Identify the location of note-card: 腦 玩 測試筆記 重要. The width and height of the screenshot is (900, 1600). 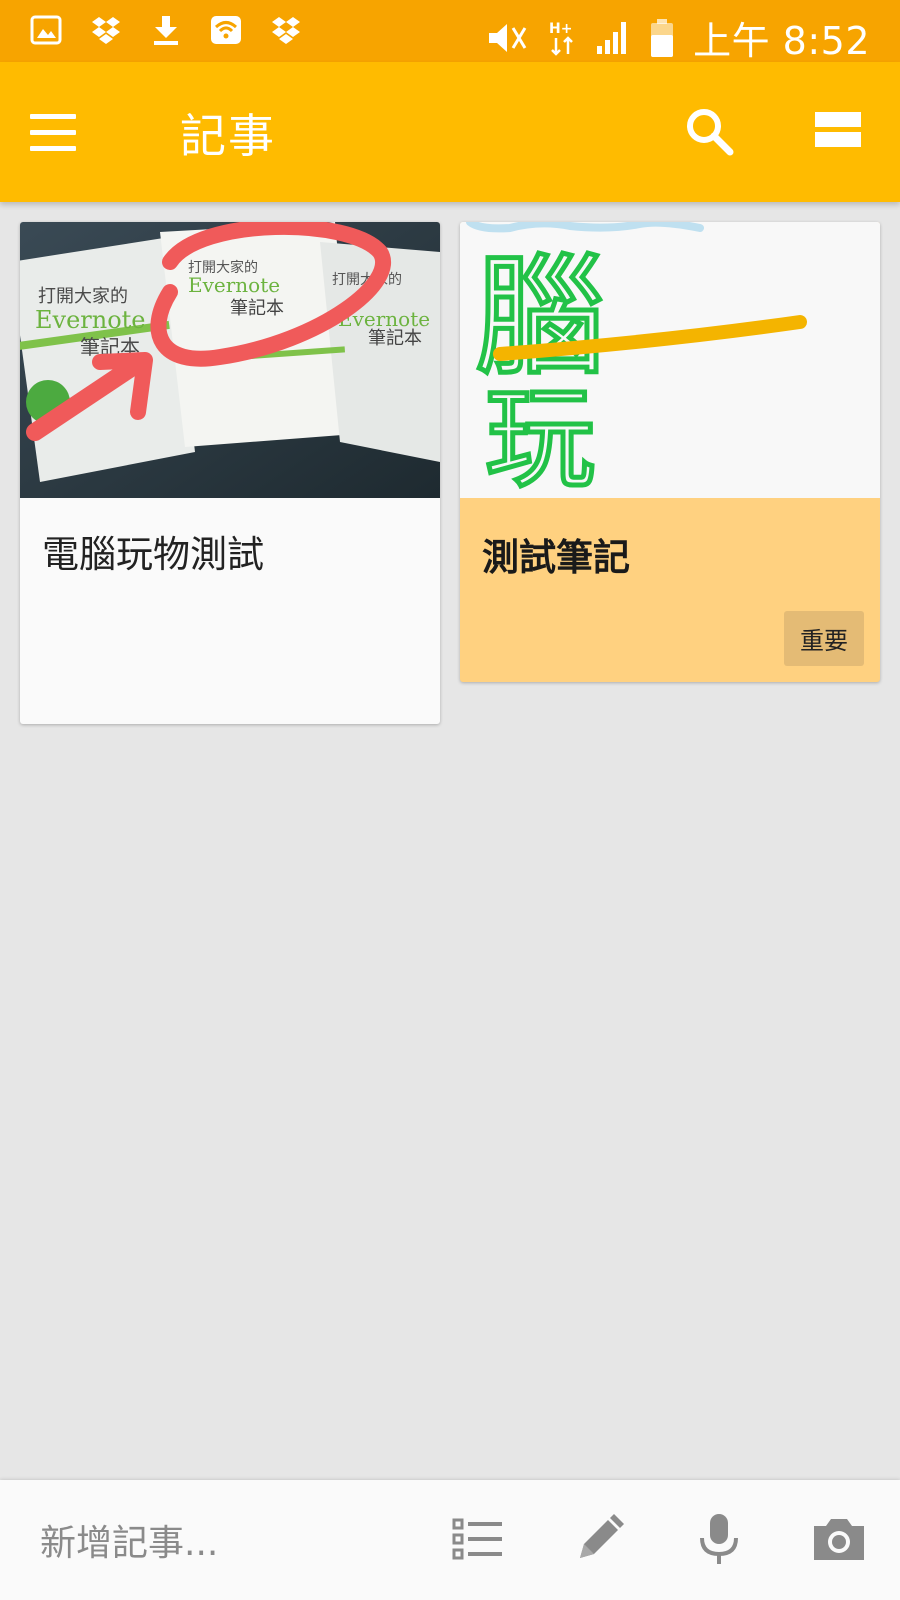
(670, 452).